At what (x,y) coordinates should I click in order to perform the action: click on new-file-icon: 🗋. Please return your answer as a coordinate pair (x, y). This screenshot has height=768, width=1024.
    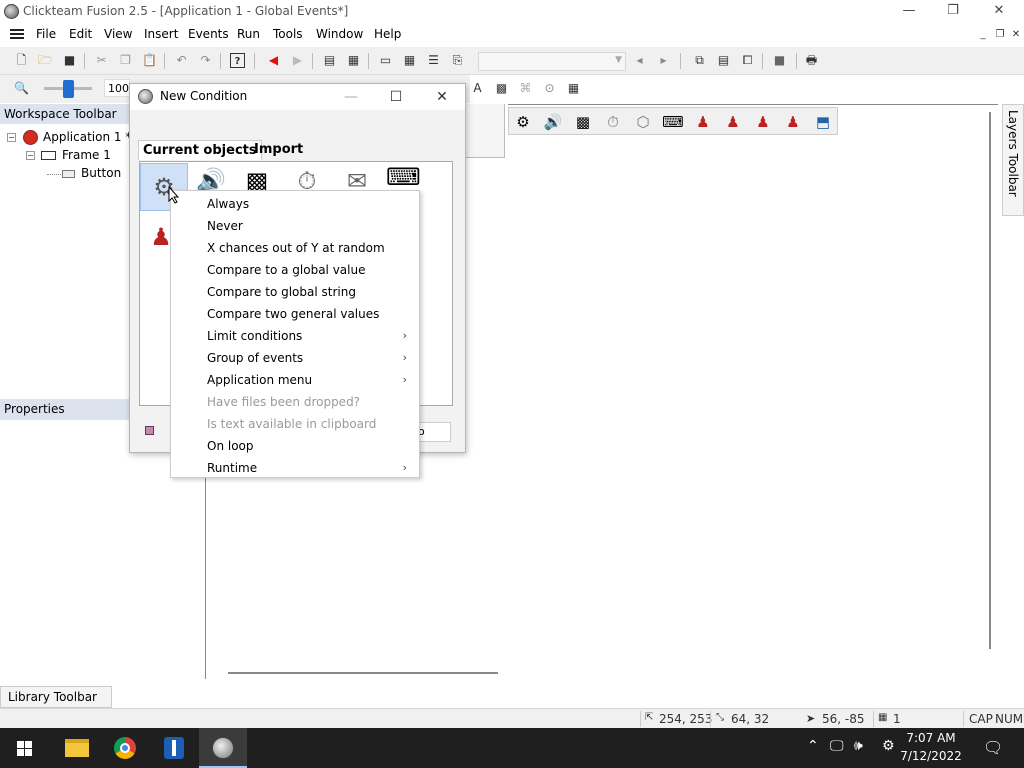
    Looking at the image, I should click on (21, 60).